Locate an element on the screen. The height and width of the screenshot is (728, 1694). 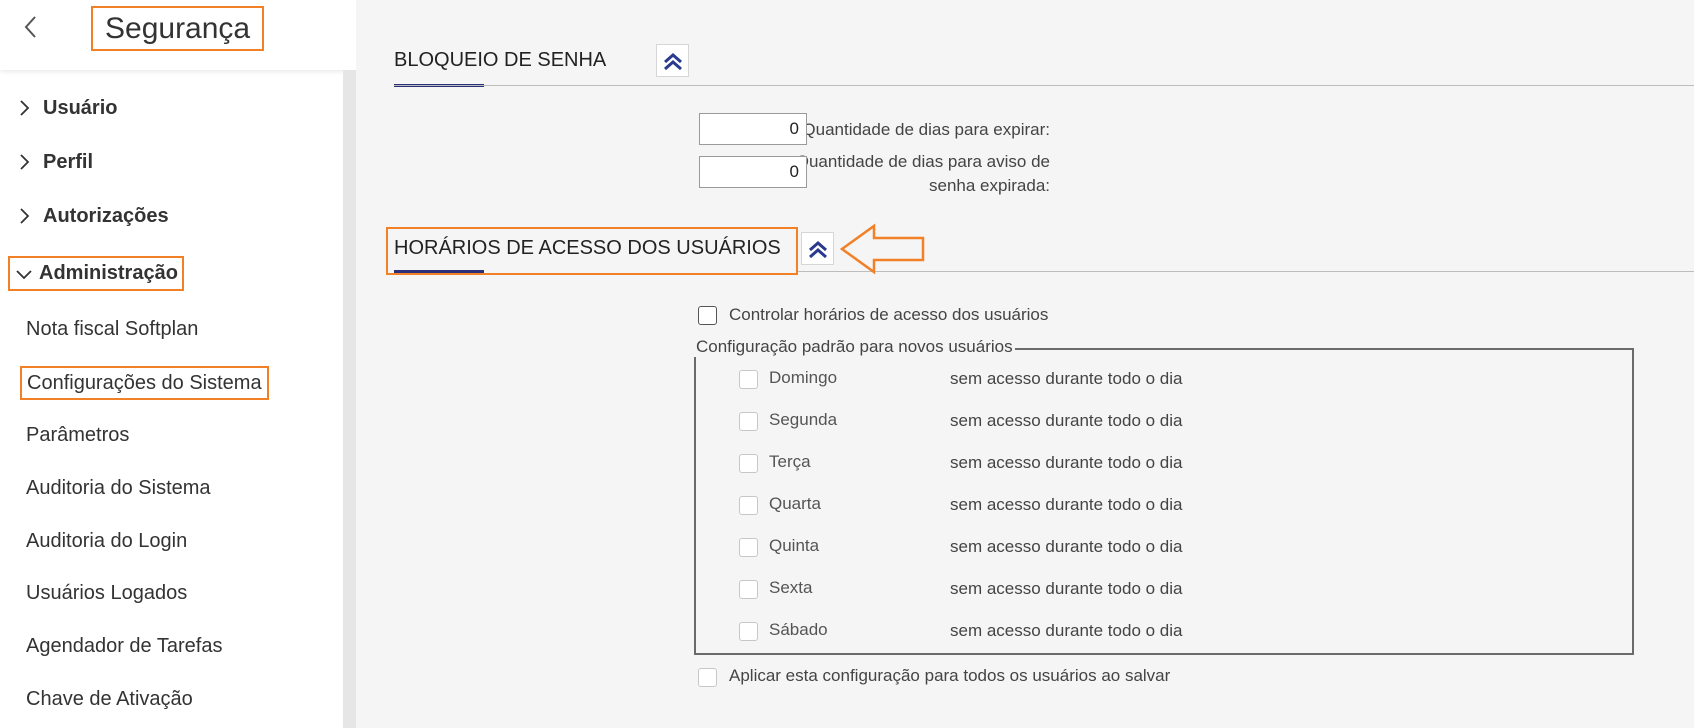
sidebar-item-usuario: Usuário is located at coordinates (66, 108).